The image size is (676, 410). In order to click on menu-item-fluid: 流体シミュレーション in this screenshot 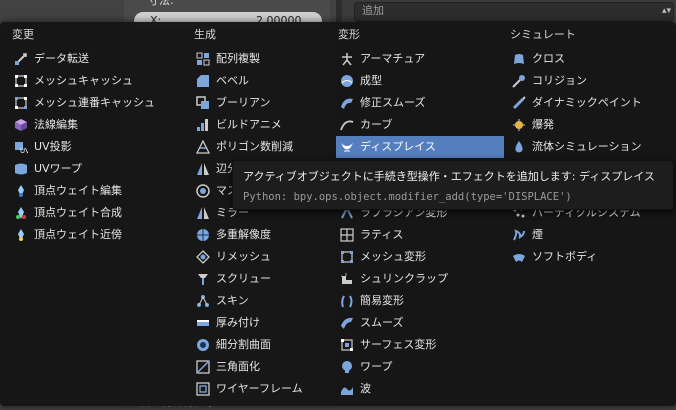, I will do `click(591, 147)`.